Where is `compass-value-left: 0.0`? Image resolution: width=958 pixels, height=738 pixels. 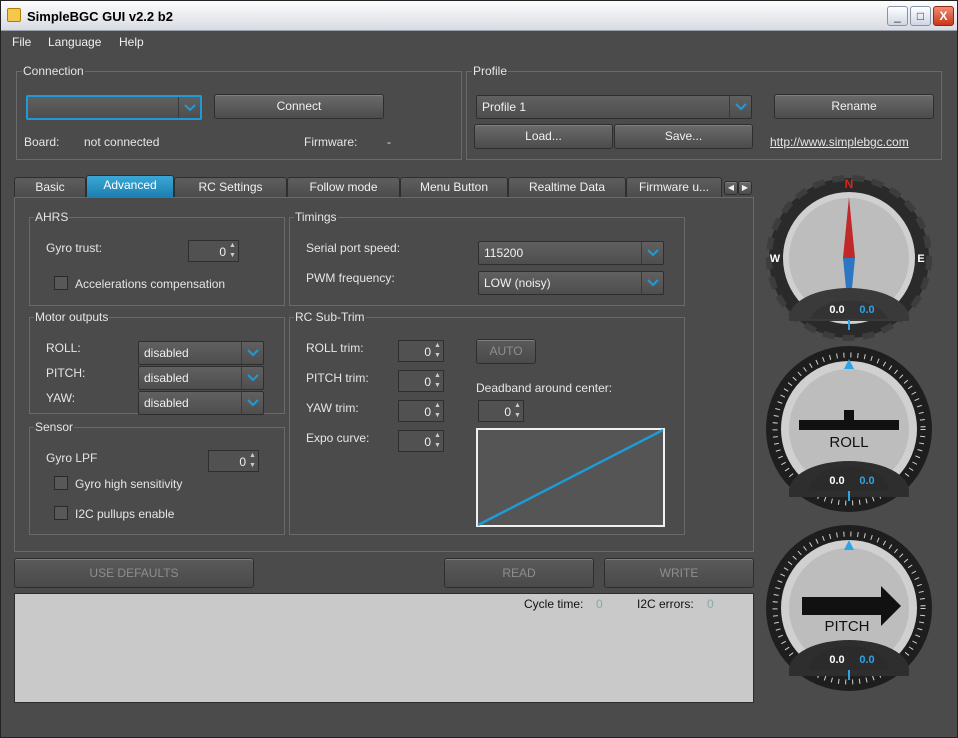
compass-value-left: 0.0 is located at coordinates (836, 310).